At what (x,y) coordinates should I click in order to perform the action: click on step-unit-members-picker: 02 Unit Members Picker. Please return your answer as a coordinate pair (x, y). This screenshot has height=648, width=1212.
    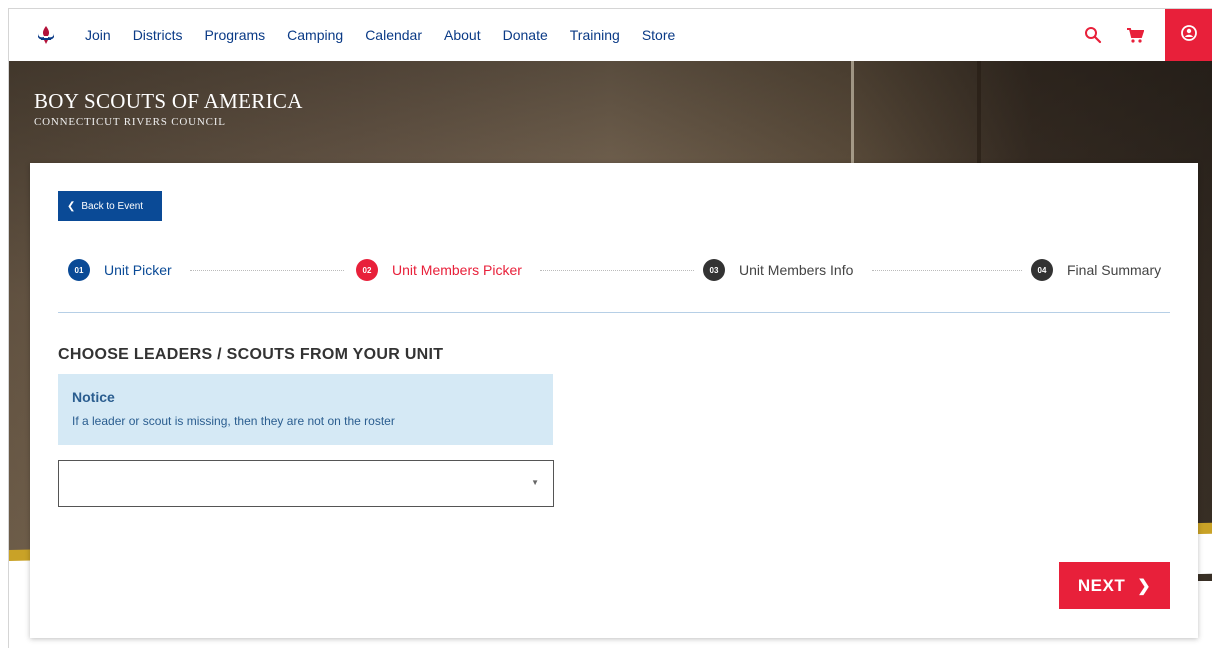
    Looking at the image, I should click on (439, 270).